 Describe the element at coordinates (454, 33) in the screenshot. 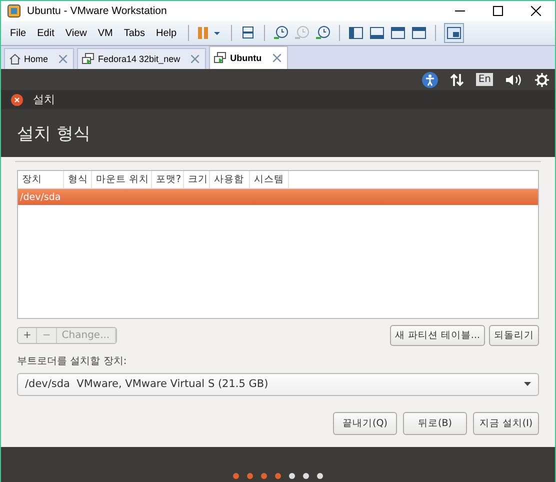

I see `window-icon` at that location.